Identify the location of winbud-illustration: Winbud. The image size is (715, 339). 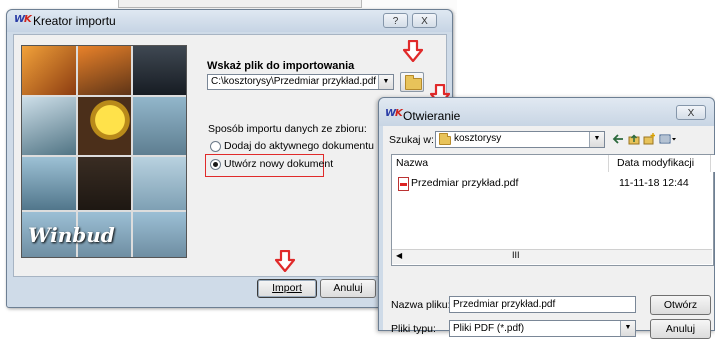
(104, 151).